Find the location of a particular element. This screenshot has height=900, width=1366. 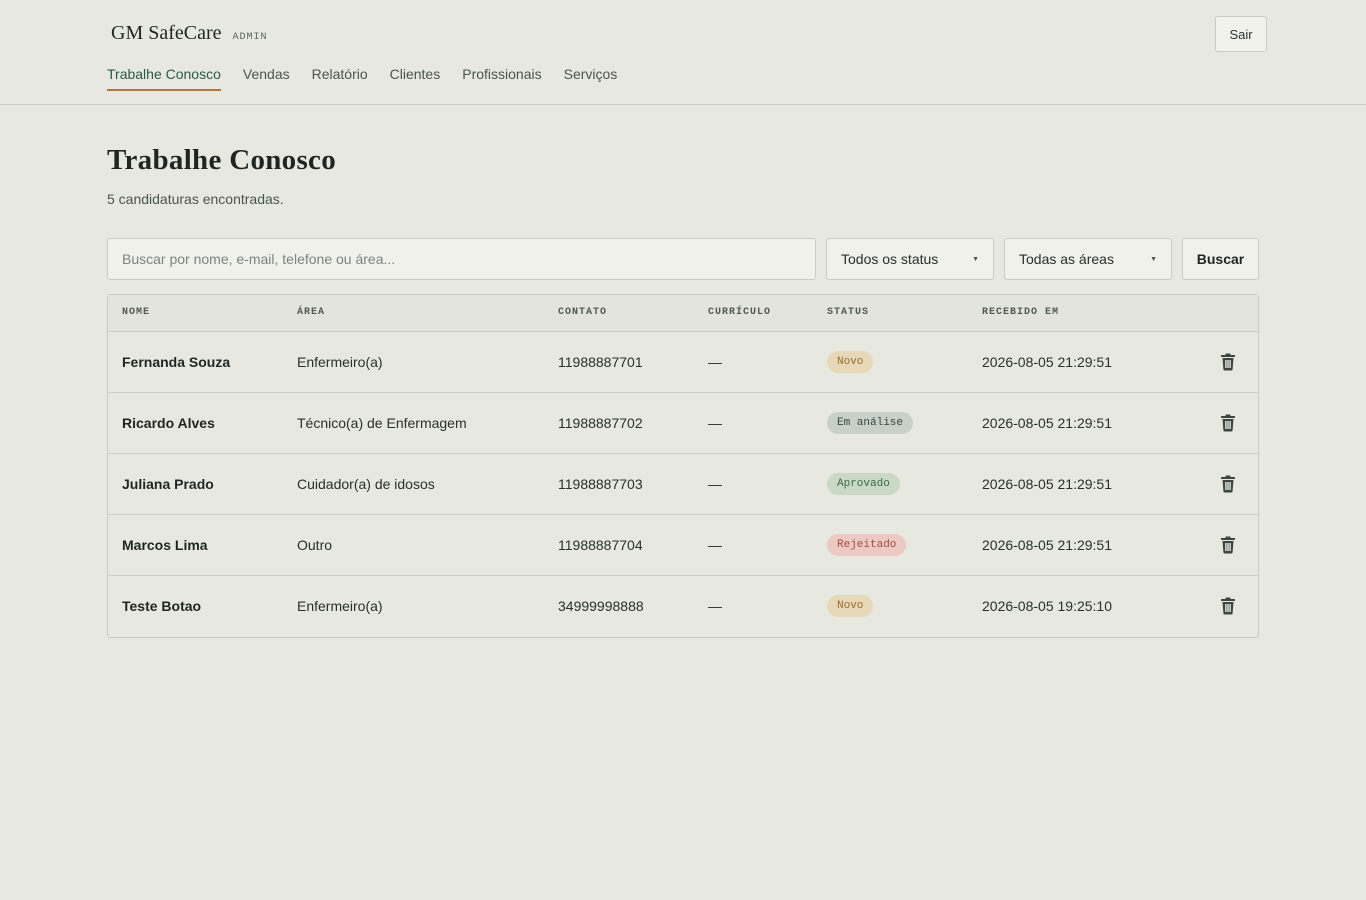

column-header-contact: Contato is located at coordinates (583, 312).